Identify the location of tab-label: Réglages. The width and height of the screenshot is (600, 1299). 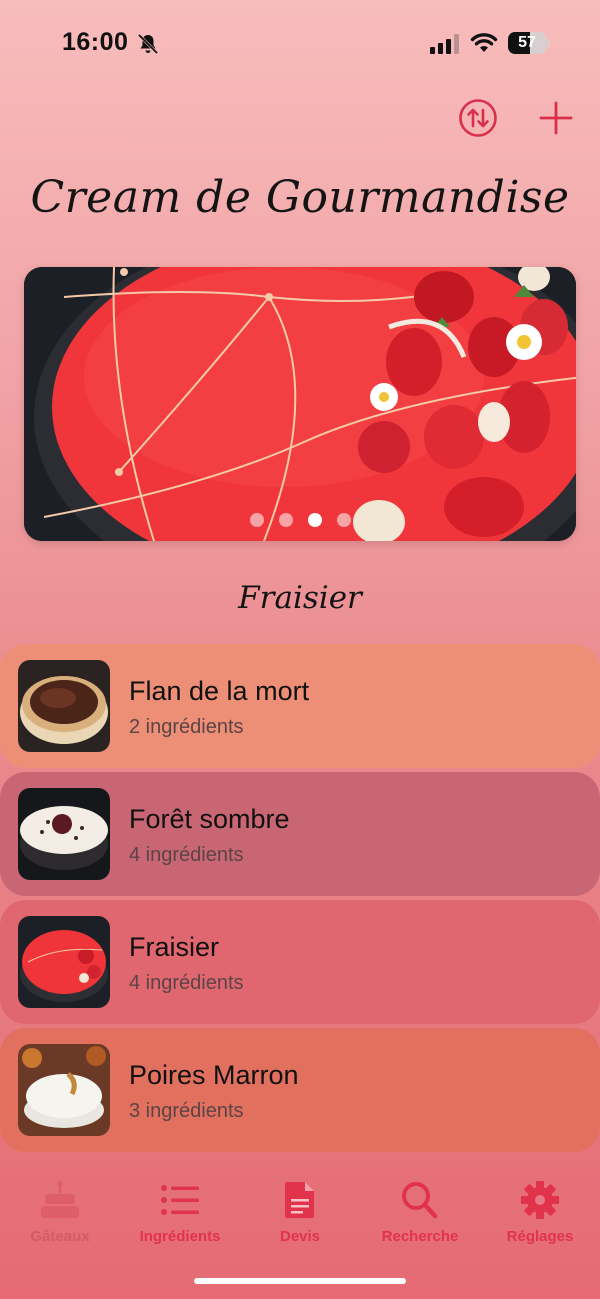
(540, 1236).